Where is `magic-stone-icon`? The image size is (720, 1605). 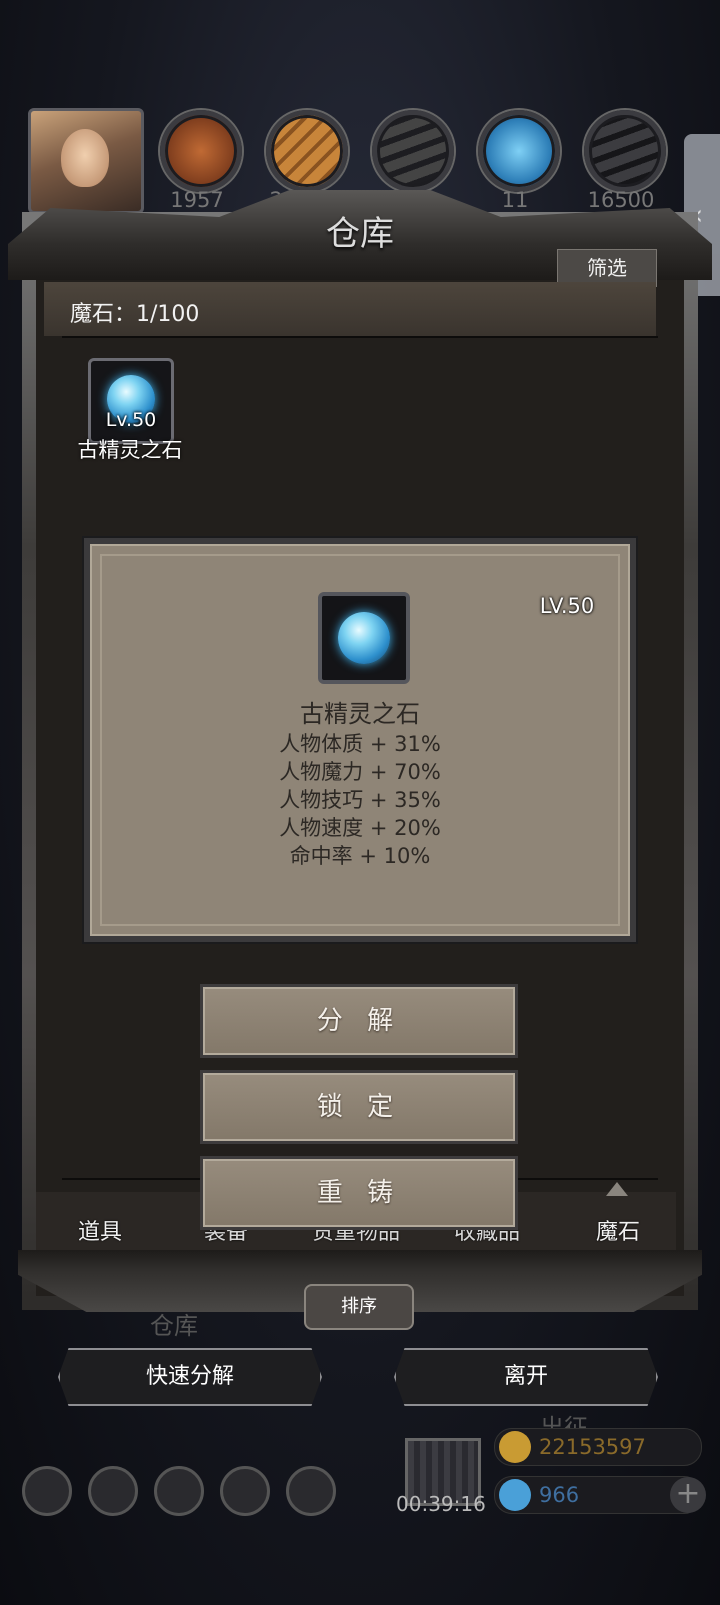 magic-stone-icon is located at coordinates (364, 638).